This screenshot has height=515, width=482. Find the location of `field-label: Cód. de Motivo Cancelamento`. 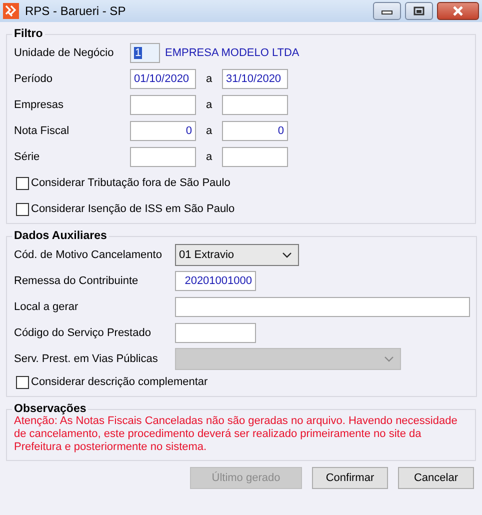

field-label: Cód. de Motivo Cancelamento is located at coordinates (88, 255).